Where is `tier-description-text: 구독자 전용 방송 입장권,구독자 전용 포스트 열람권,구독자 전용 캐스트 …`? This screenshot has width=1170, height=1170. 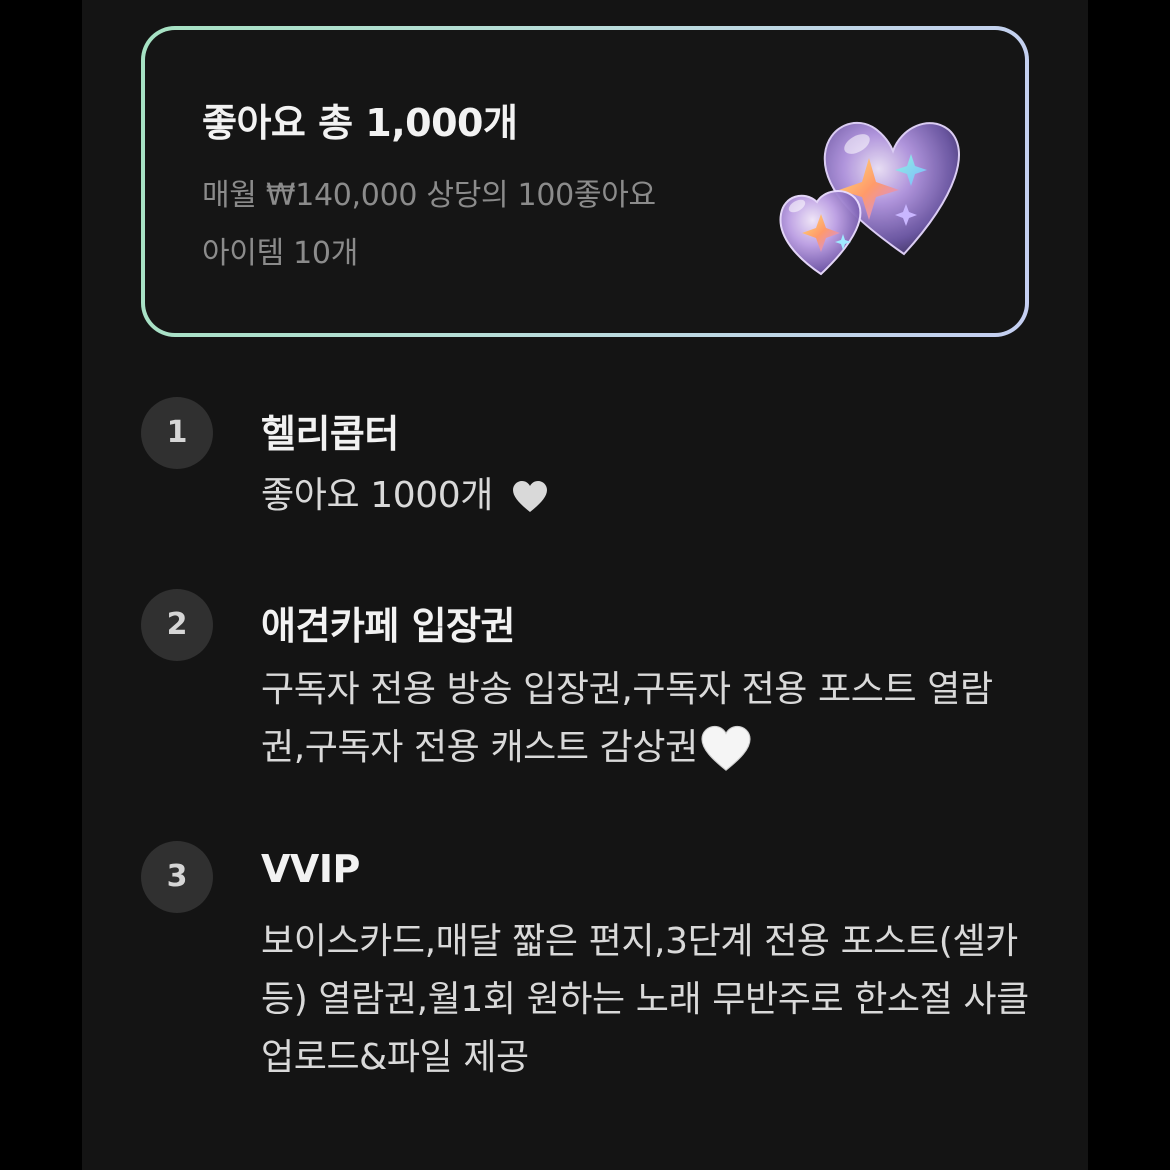
tier-description-text: 구독자 전용 방송 입장권,구독자 전용 포스트 열람권,구독자 전용 캐스트 … is located at coordinates (627, 718).